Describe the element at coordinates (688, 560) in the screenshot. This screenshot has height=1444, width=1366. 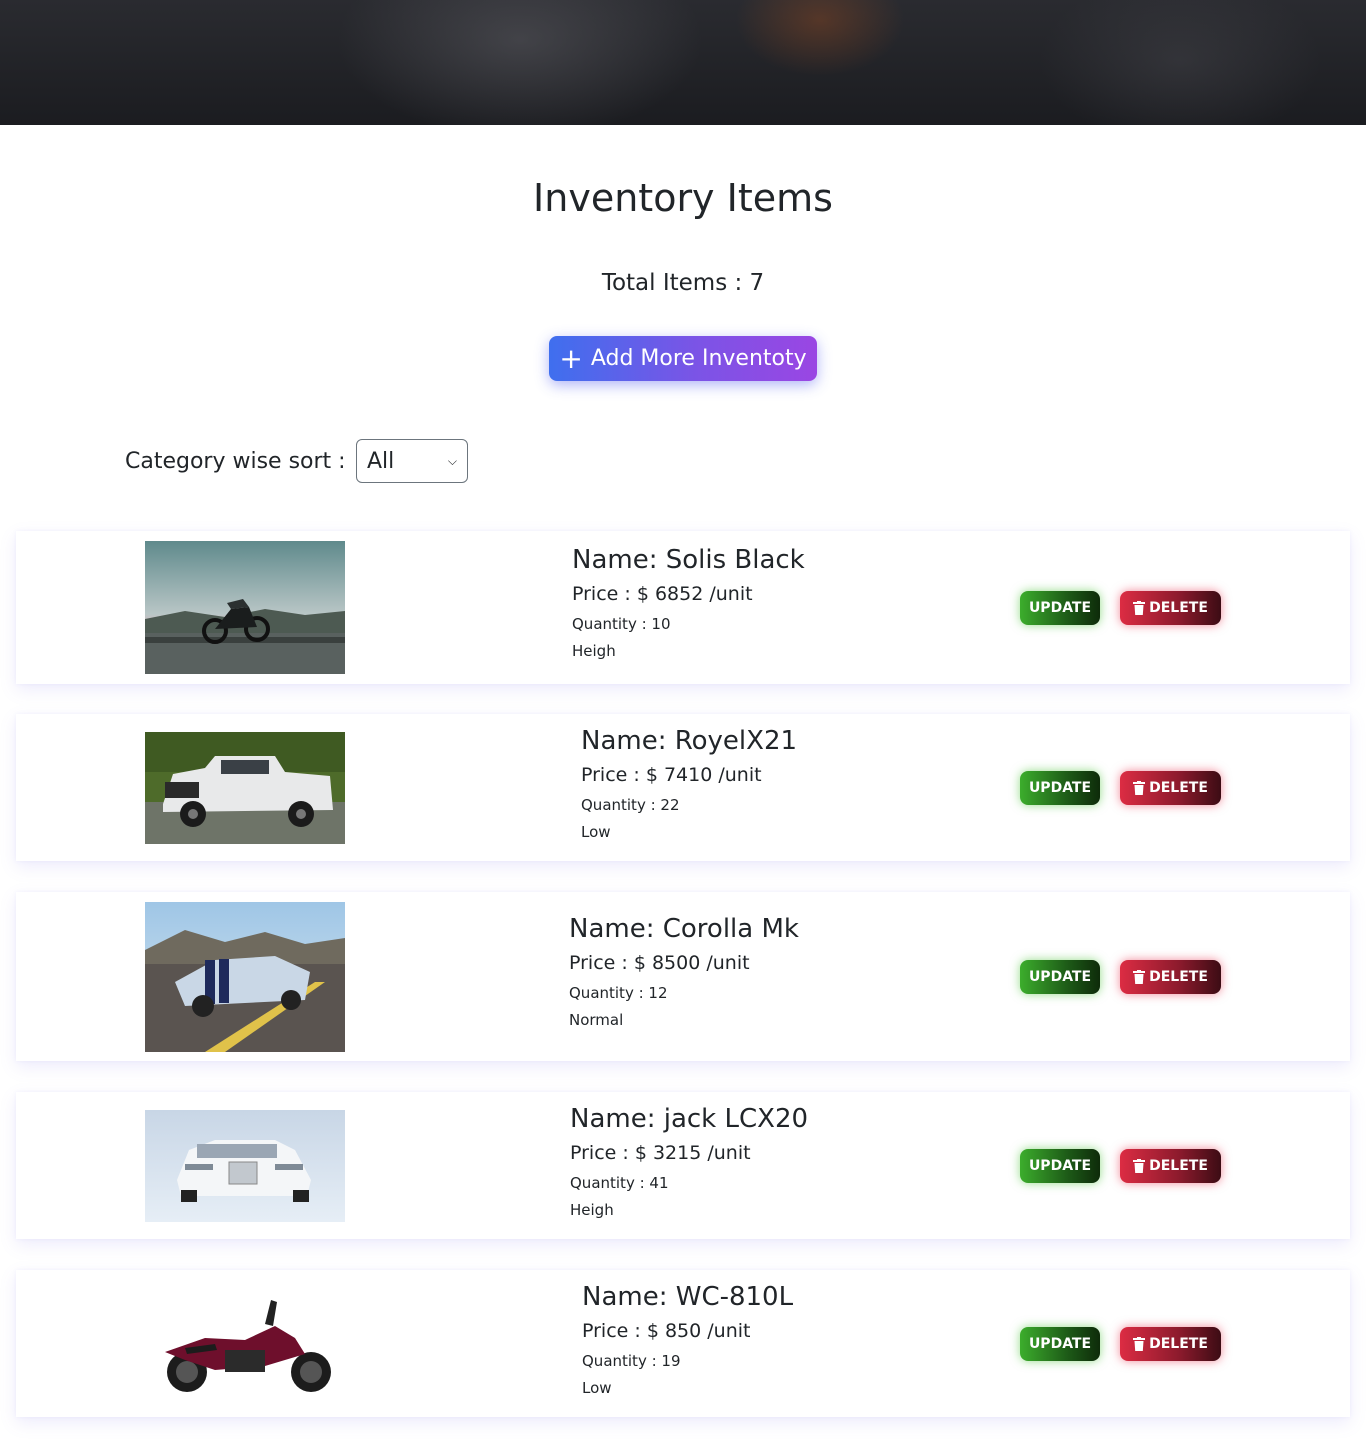
I see `item-name: Name: Solis Black` at that location.